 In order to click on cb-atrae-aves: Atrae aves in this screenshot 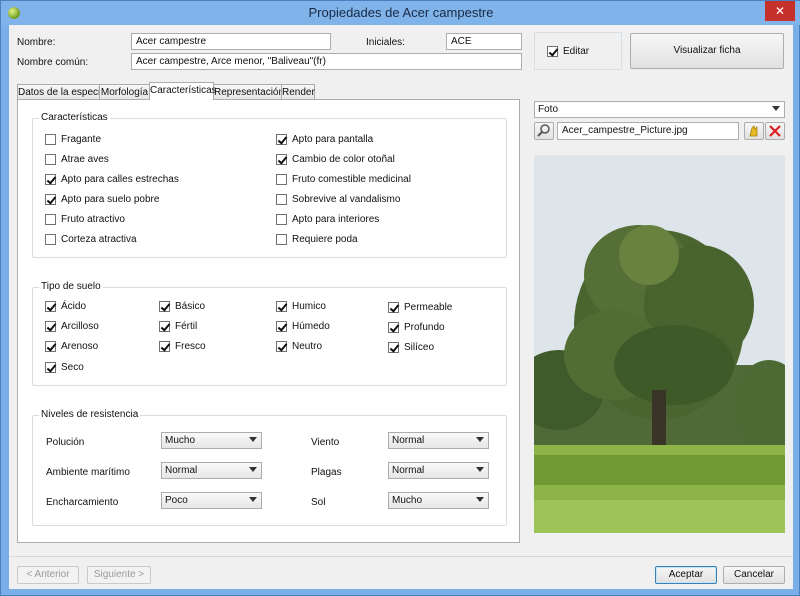, I will do `click(145, 160)`.